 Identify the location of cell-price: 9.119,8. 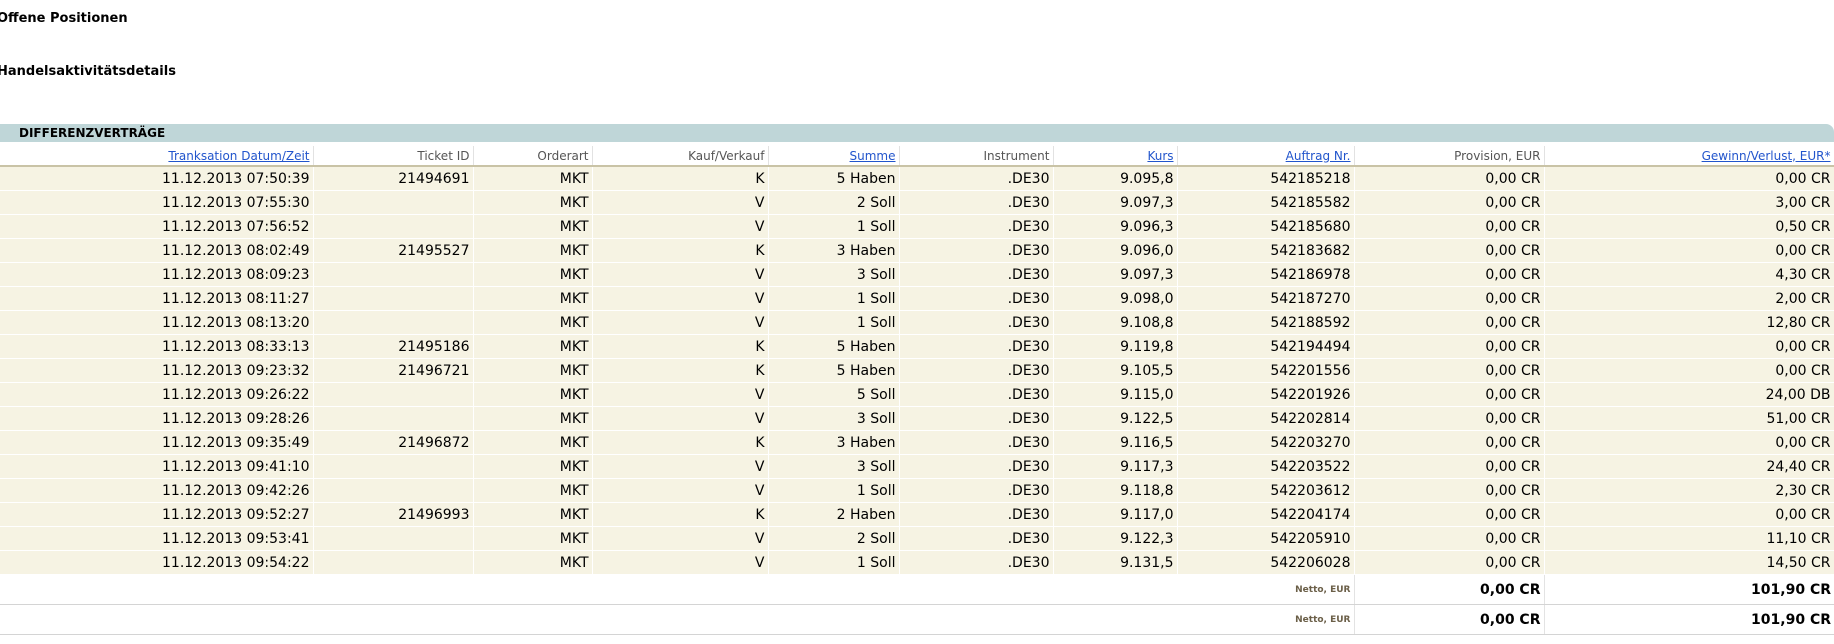
(1115, 346).